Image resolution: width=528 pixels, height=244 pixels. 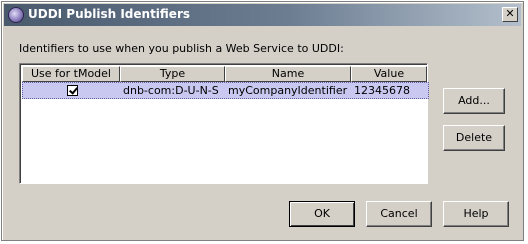 I want to click on table-header: Use for tModel Type Name Value, so click(x=224, y=74).